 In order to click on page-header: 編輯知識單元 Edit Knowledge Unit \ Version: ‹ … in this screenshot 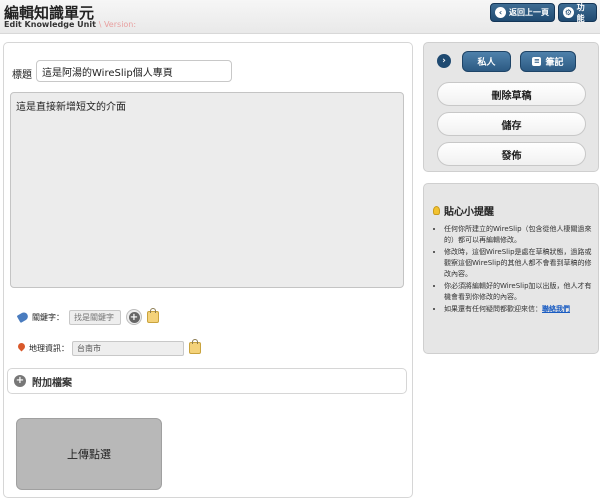, I will do `click(300, 17)`.